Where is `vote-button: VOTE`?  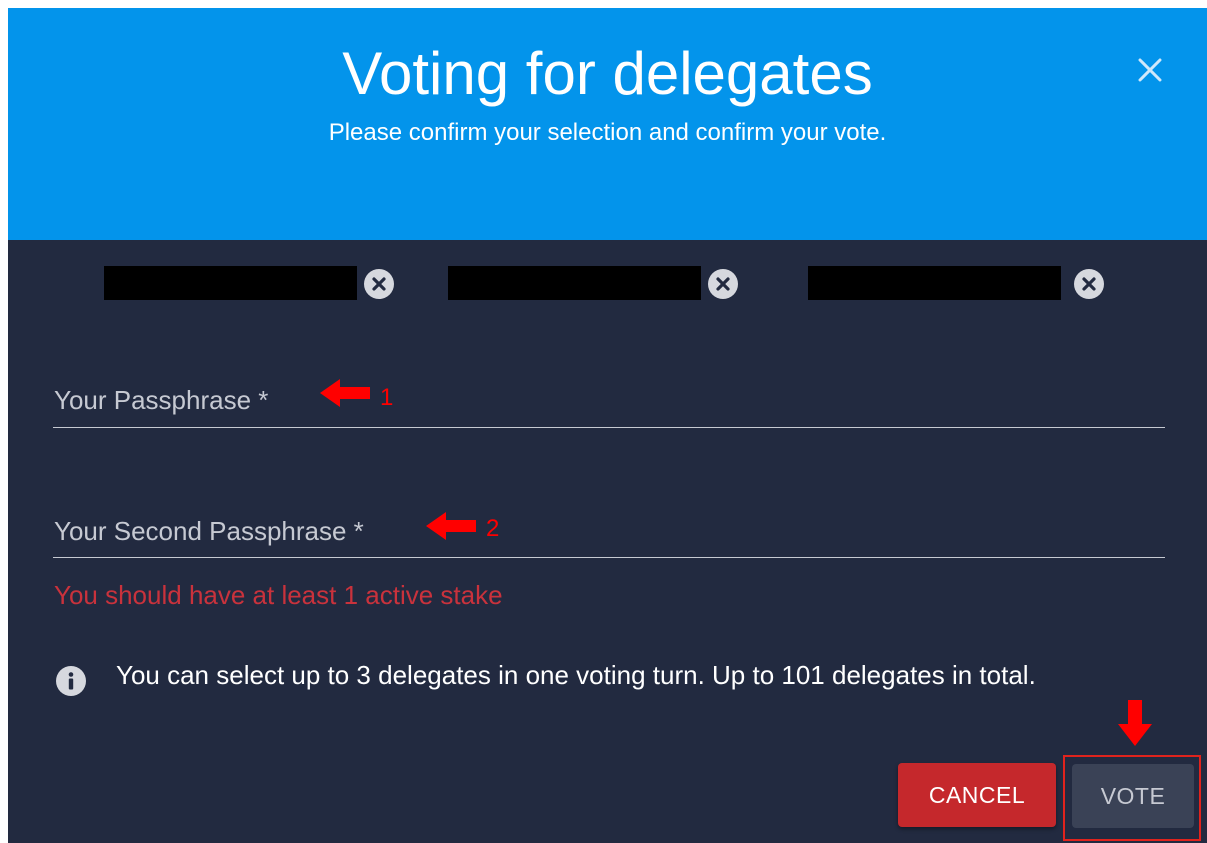 vote-button: VOTE is located at coordinates (1133, 796).